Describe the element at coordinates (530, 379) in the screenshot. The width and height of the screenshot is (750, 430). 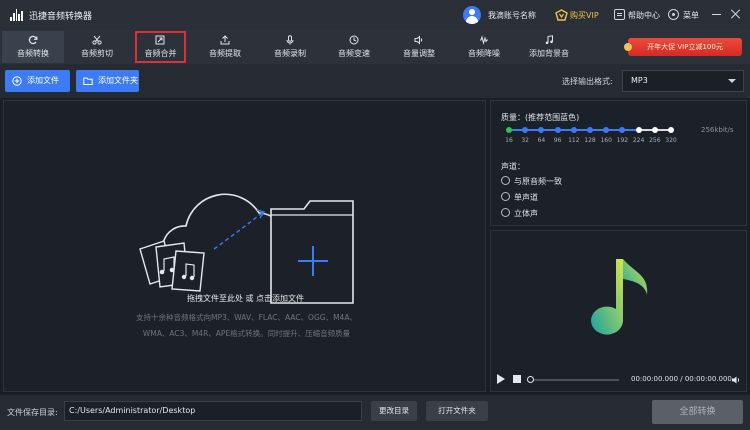
I see `progress-handle` at that location.